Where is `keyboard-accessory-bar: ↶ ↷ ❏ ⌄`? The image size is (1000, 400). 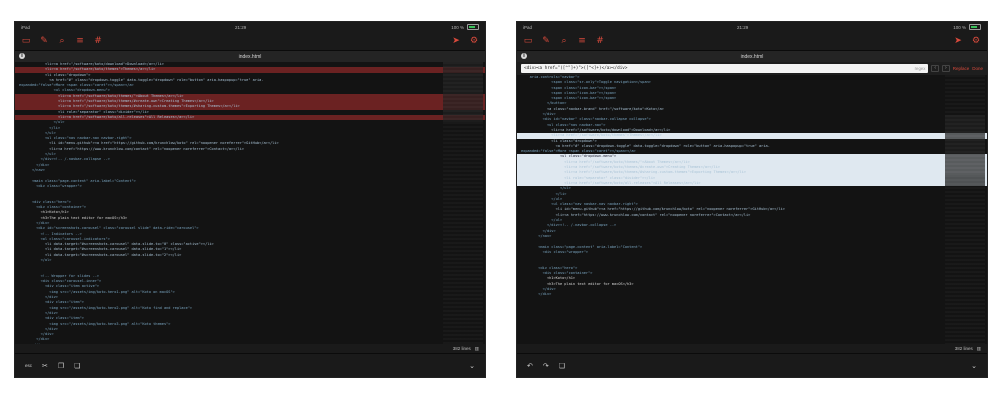
keyboard-accessory-bar: ↶ ↷ ❏ ⌄ is located at coordinates (752, 365).